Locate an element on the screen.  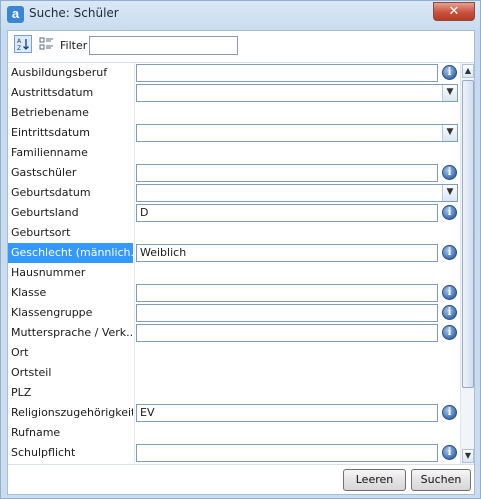
property-name: Ort is located at coordinates (20, 352).